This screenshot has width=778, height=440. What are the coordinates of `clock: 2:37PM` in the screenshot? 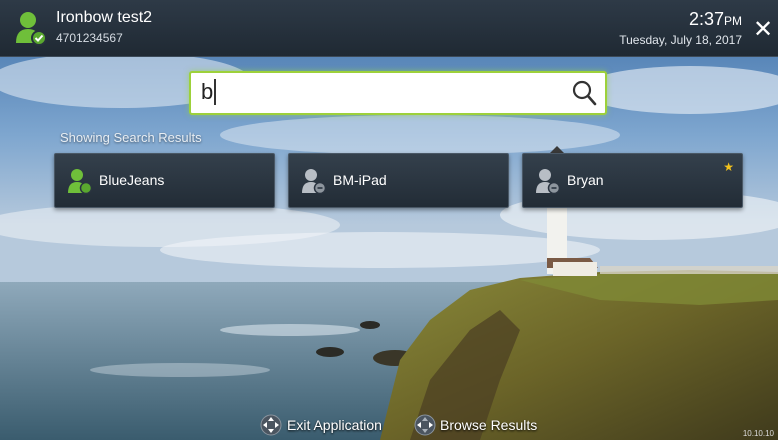 It's located at (715, 19).